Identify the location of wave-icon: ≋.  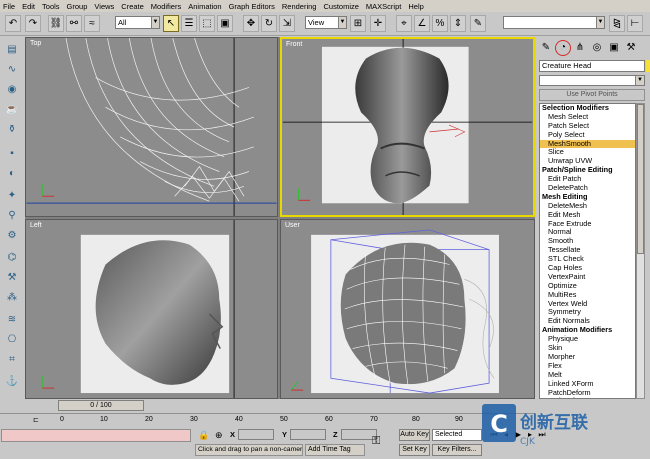
(12, 319).